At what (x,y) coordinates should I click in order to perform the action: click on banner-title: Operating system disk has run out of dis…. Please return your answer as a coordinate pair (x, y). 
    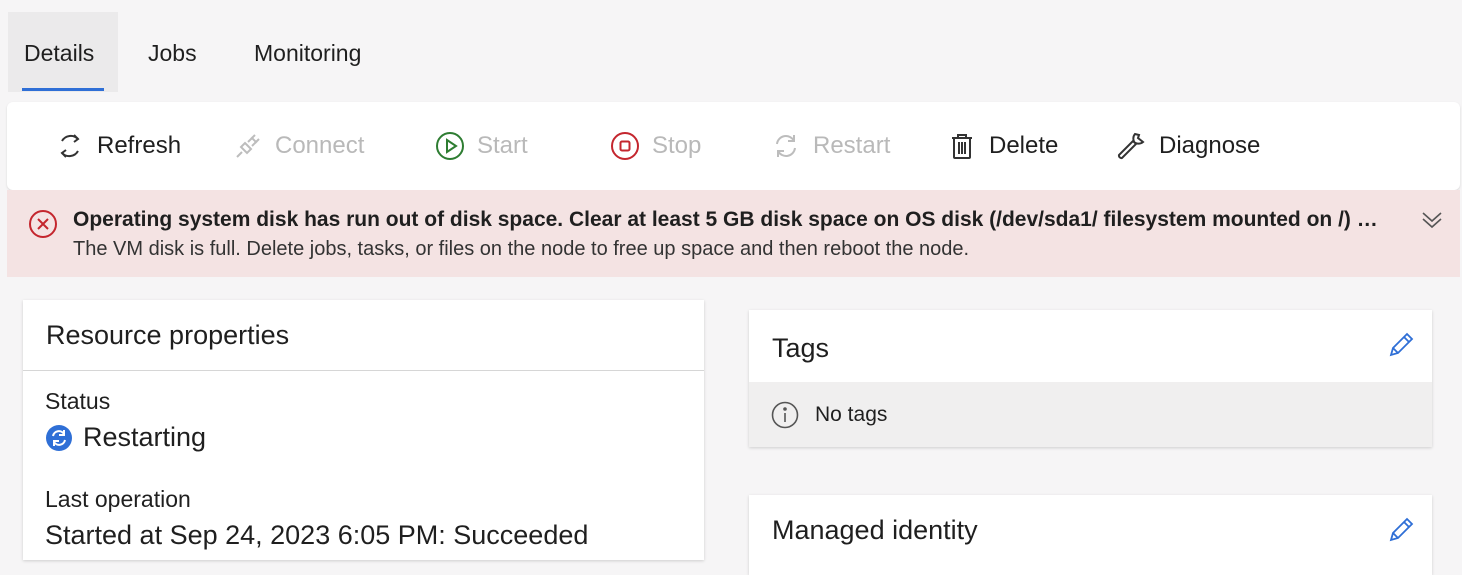
    Looking at the image, I should click on (726, 219).